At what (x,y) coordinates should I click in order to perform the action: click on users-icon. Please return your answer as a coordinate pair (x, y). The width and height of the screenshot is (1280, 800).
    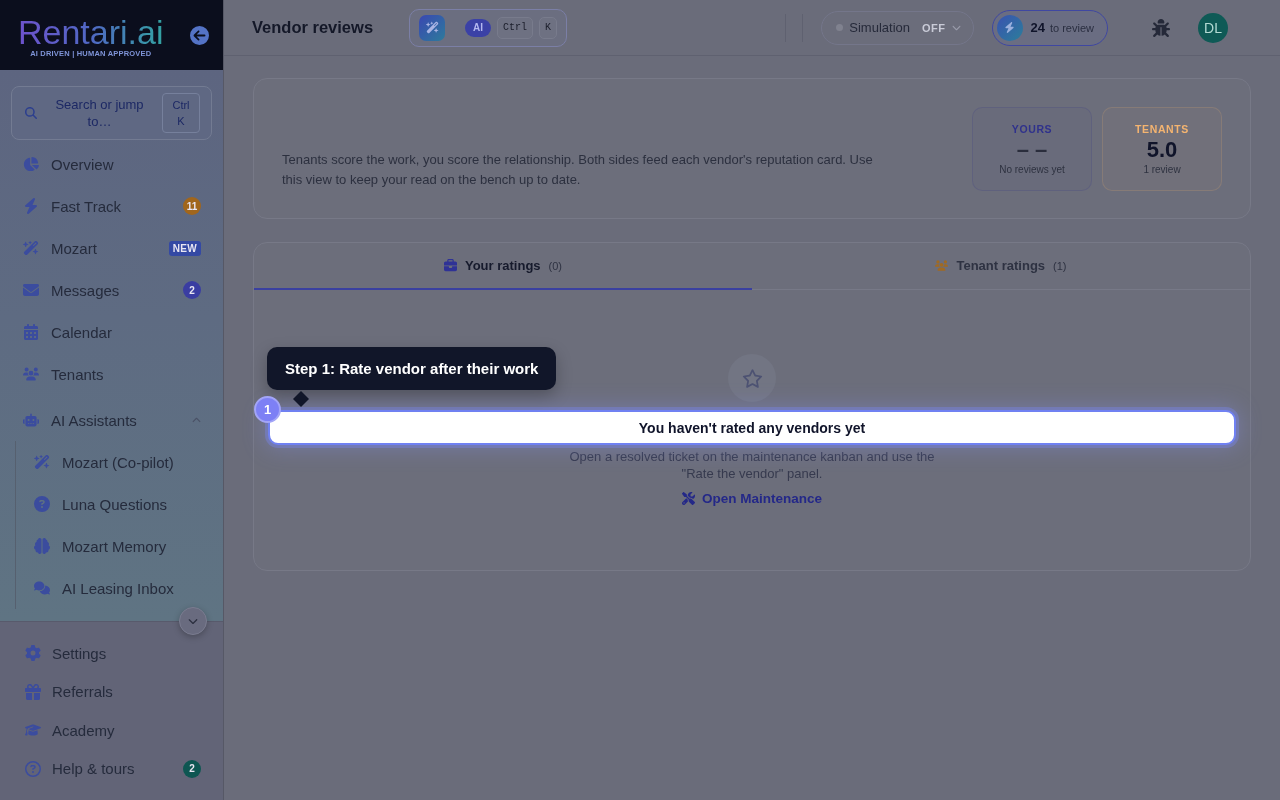
    Looking at the image, I should click on (31, 374).